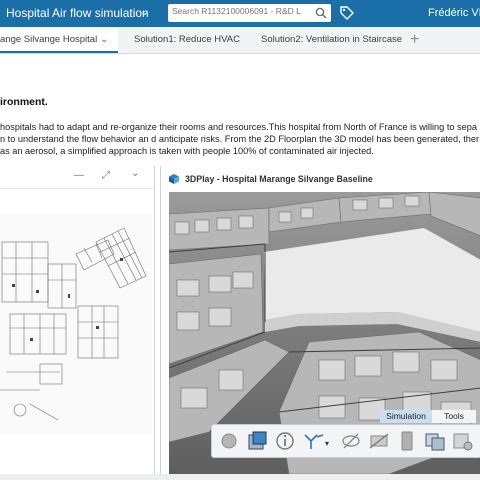 This screenshot has width=480, height=480. I want to click on tab-label: Solution1: Reduce HVAC, so click(187, 39).